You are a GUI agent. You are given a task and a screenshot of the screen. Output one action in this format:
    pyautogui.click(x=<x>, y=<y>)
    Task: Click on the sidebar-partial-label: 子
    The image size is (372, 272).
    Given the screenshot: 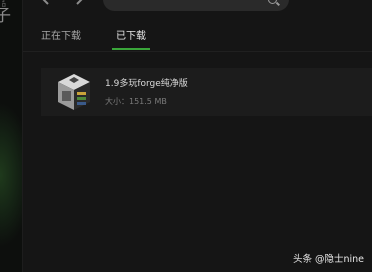 What is the action you would take?
    pyautogui.click(x=5, y=16)
    